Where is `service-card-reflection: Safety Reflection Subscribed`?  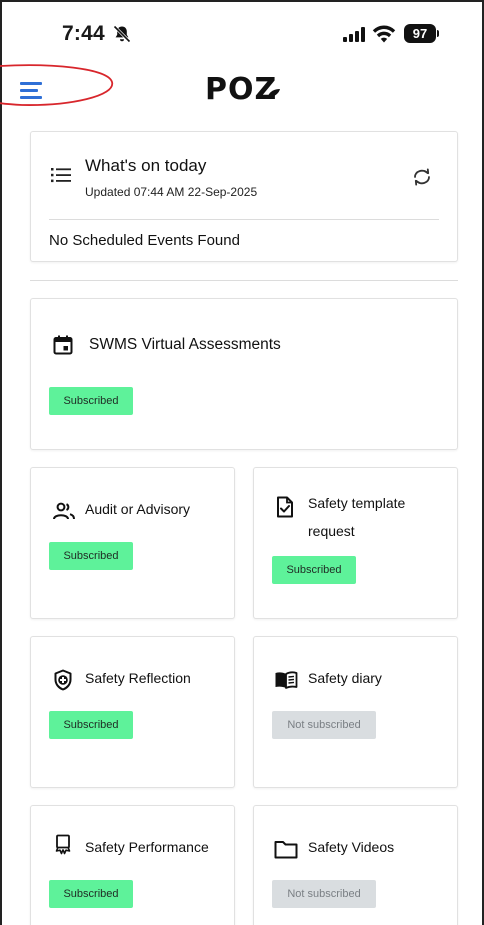
service-card-reflection: Safety Reflection Subscribed is located at coordinates (132, 712).